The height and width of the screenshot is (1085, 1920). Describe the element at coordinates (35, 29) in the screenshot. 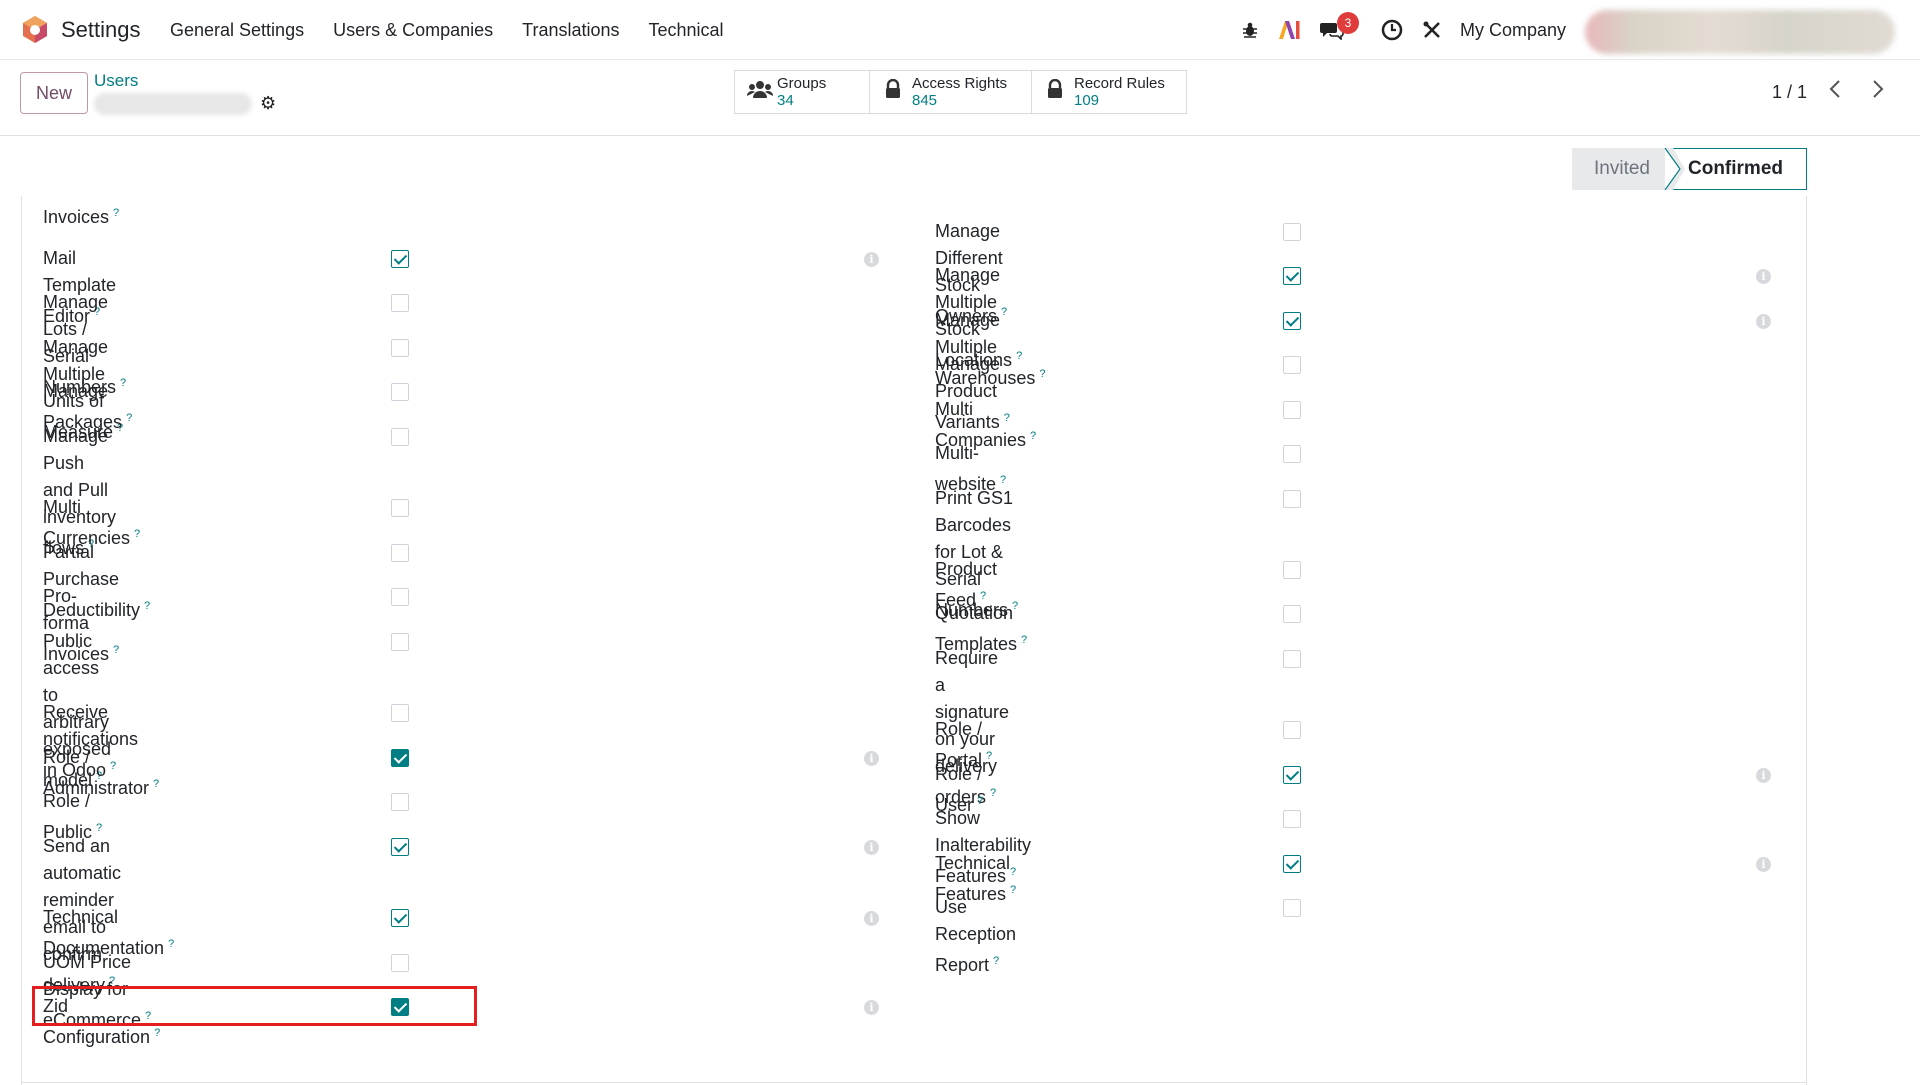

I see `odoo-logo-icon` at that location.